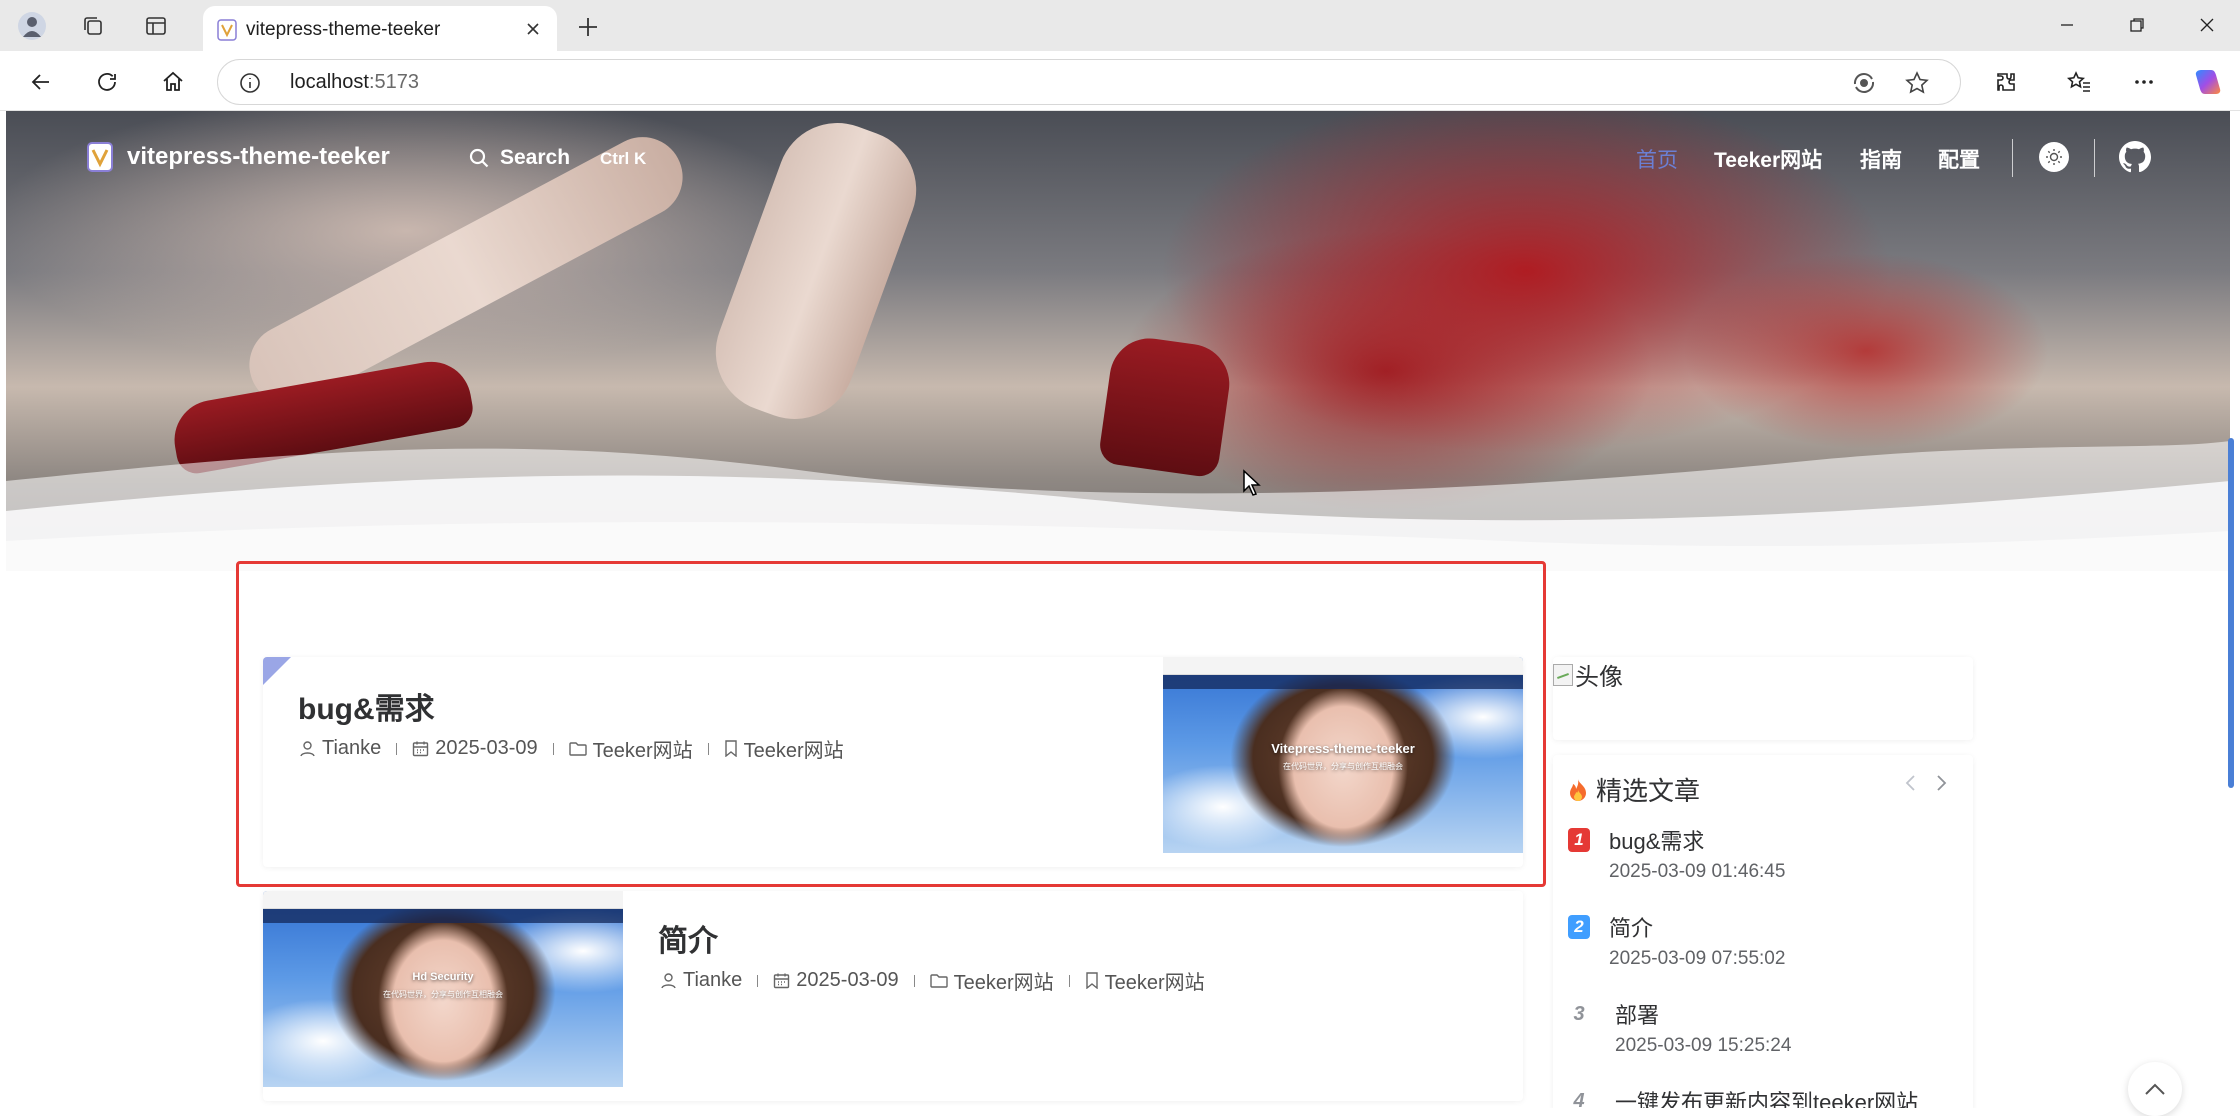 This screenshot has width=2240, height=1116. I want to click on featured-item-title: 简介, so click(1631, 927).